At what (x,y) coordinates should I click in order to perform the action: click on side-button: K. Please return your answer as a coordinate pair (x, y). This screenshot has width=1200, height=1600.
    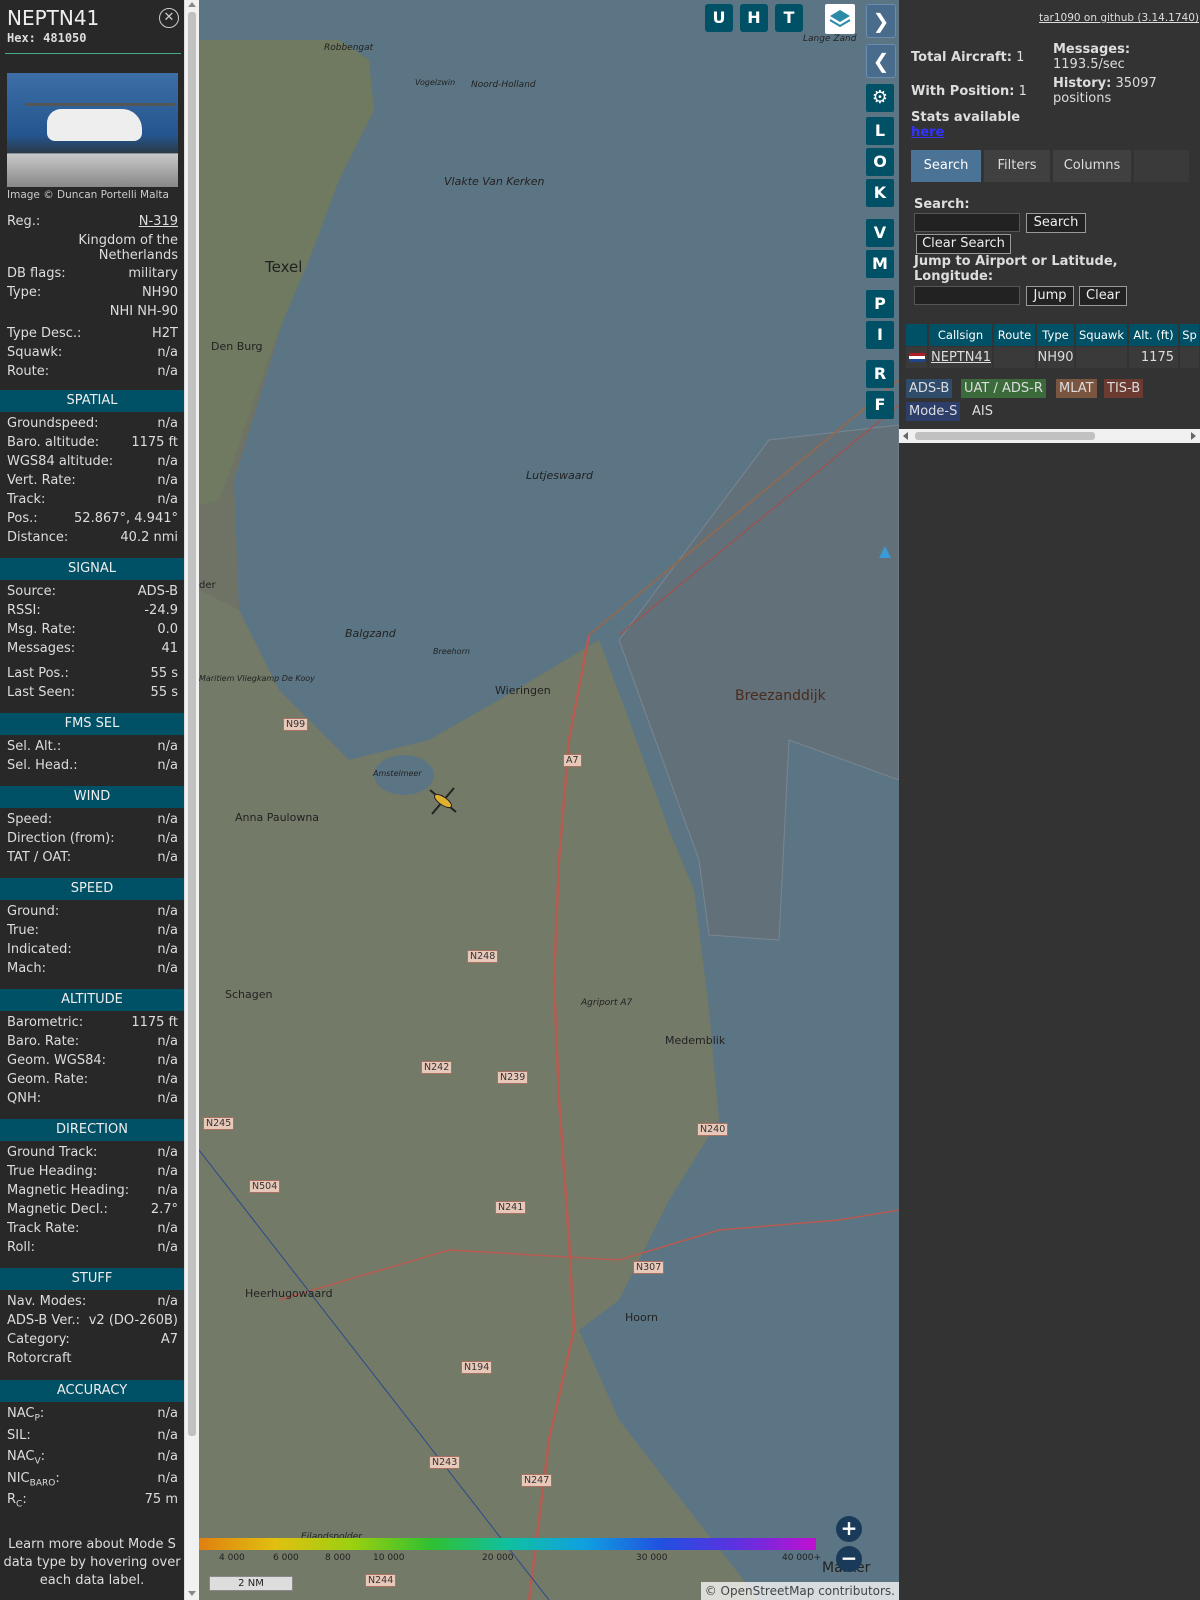
    Looking at the image, I should click on (880, 193).